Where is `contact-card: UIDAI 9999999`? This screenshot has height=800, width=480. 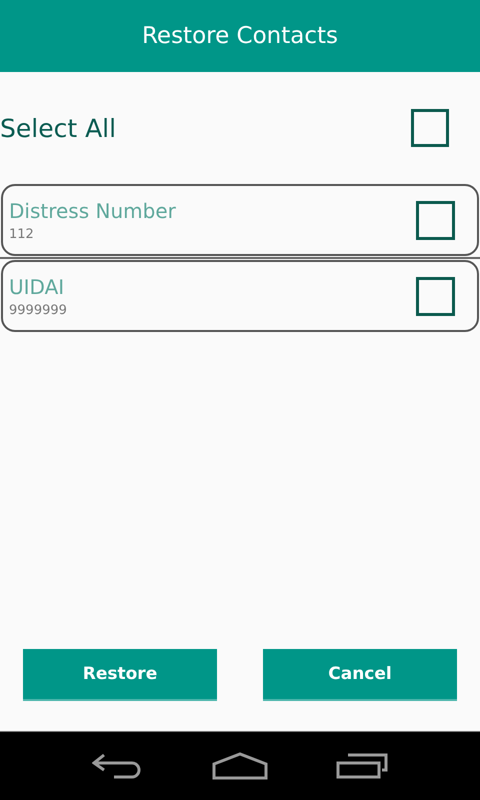 contact-card: UIDAI 9999999 is located at coordinates (240, 296).